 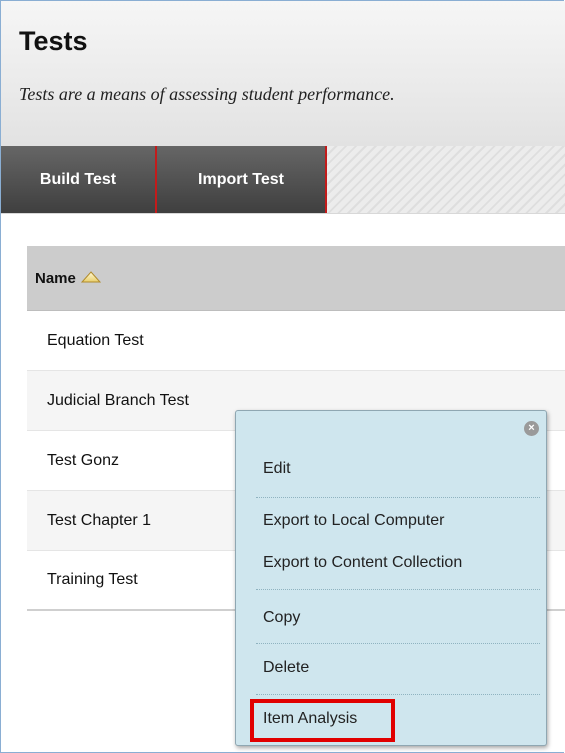 I want to click on action-bar: Build Test Import Test, so click(x=283, y=180).